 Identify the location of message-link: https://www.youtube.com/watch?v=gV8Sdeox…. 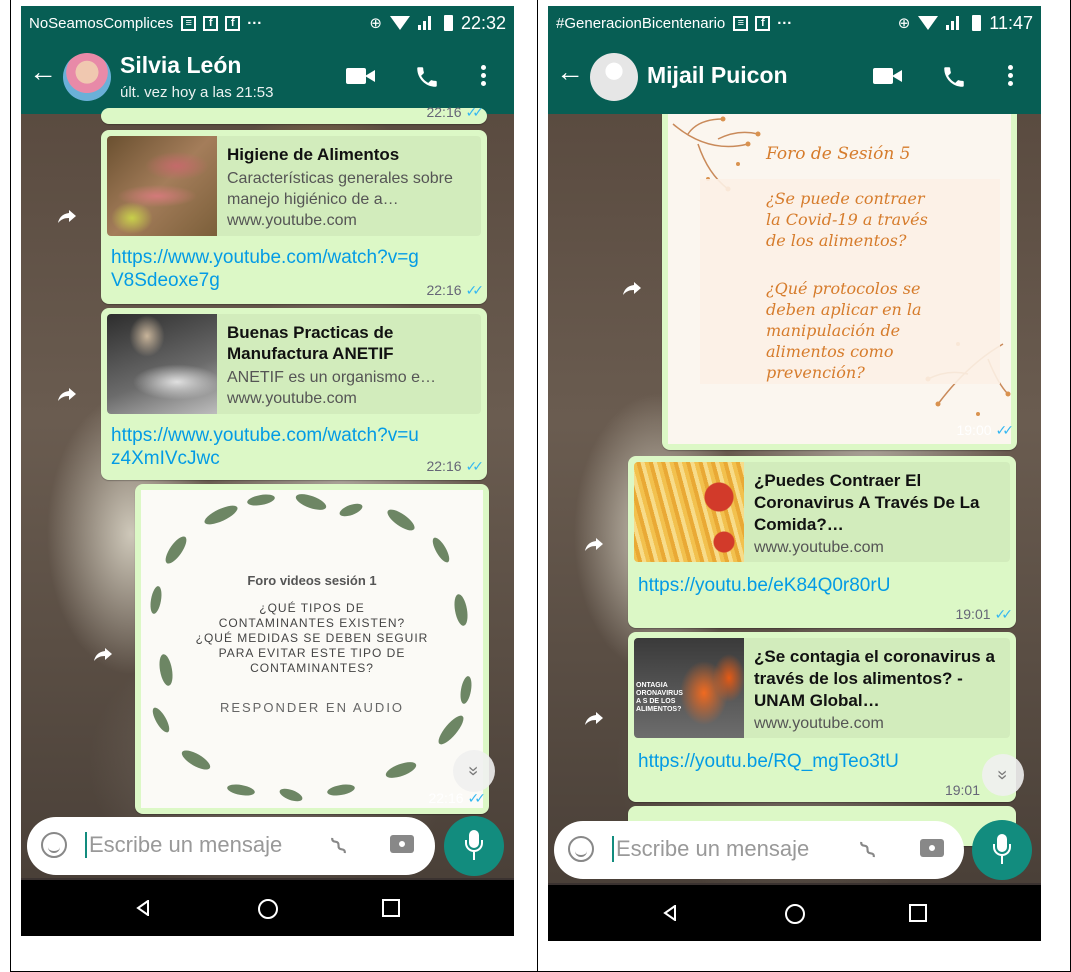
(269, 269).